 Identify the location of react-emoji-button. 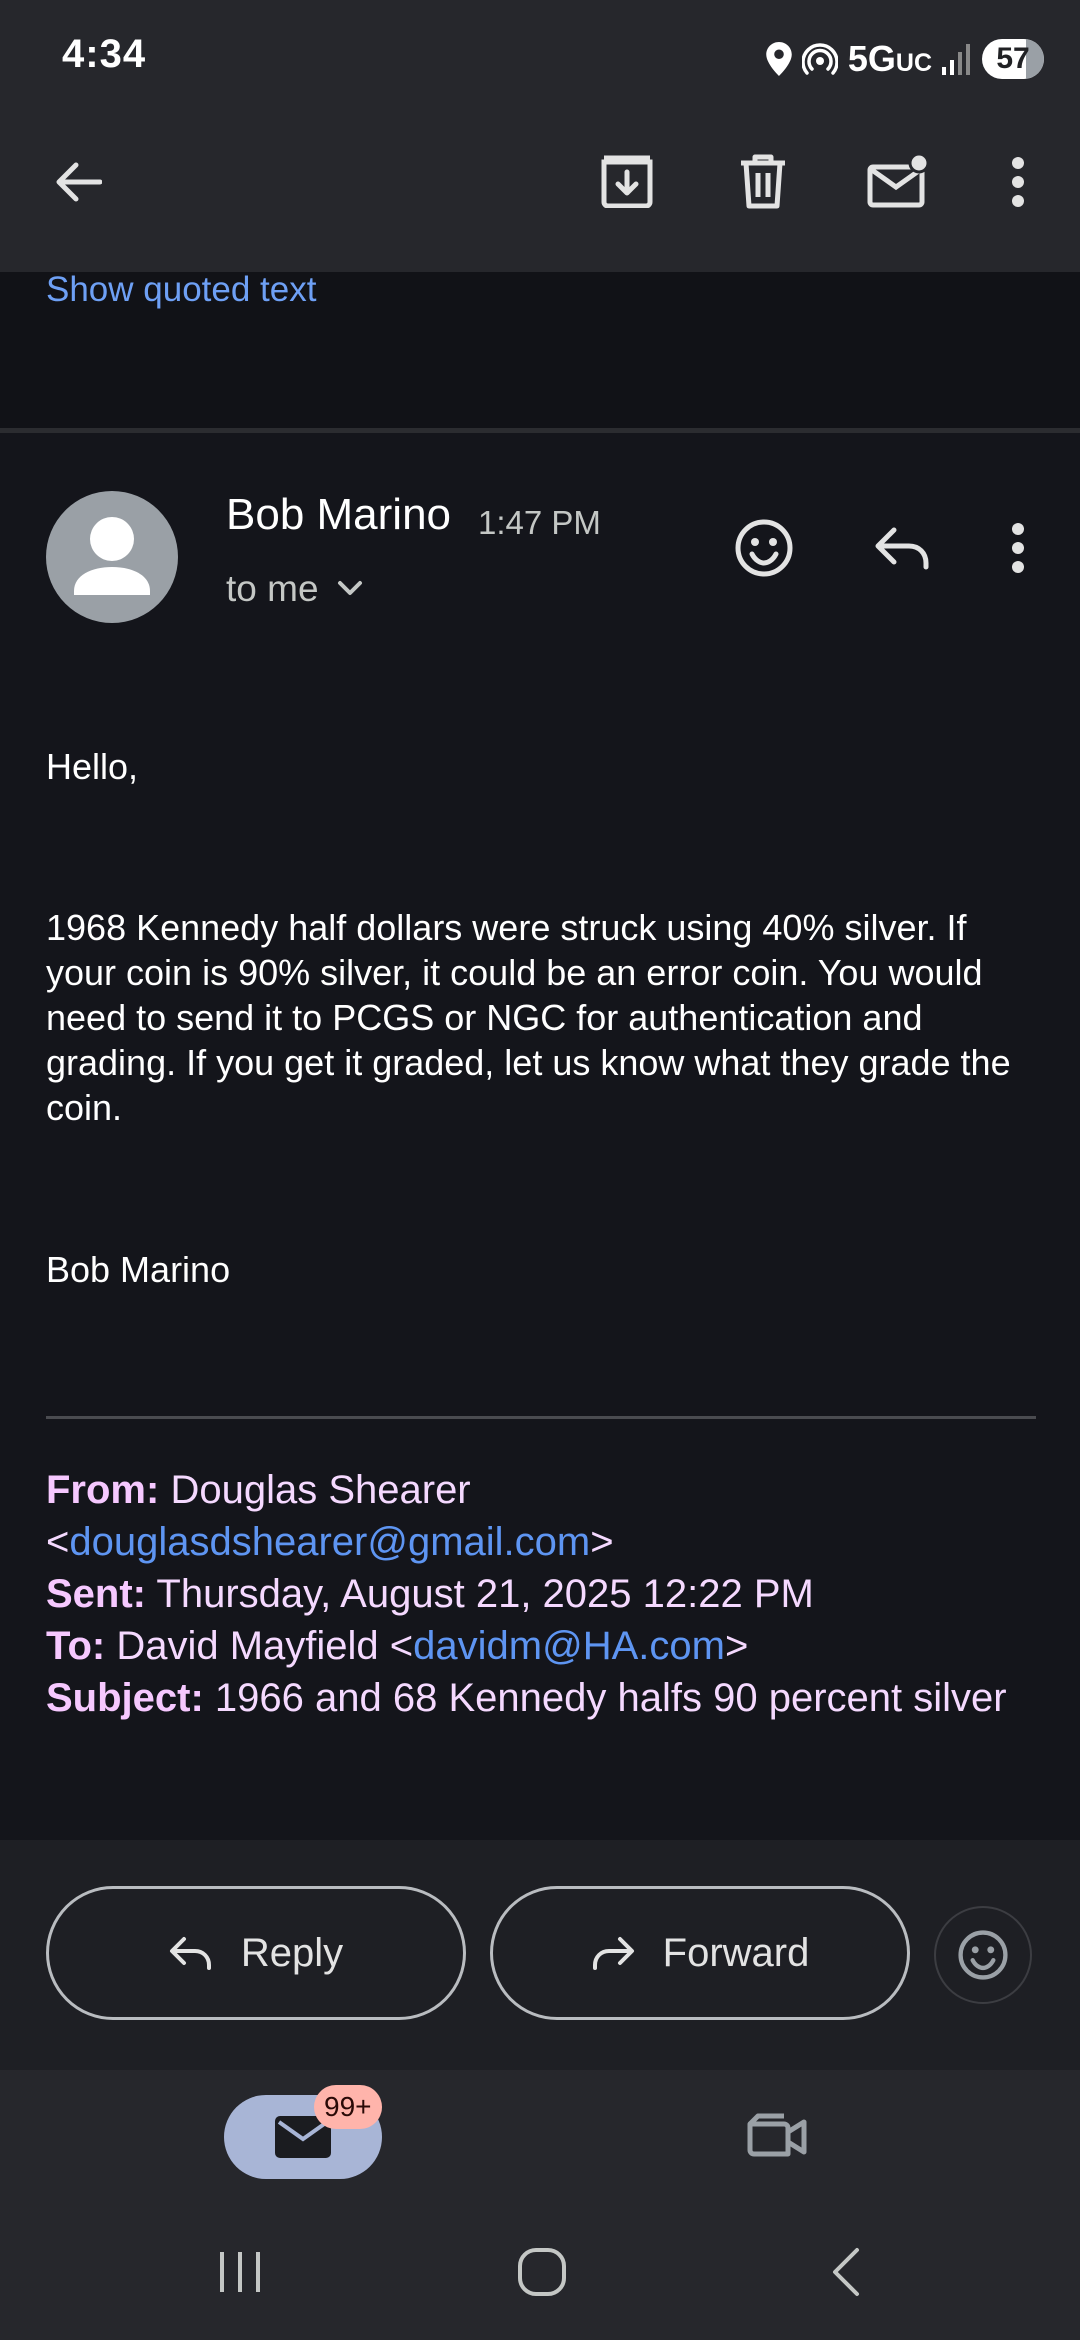
(983, 1955).